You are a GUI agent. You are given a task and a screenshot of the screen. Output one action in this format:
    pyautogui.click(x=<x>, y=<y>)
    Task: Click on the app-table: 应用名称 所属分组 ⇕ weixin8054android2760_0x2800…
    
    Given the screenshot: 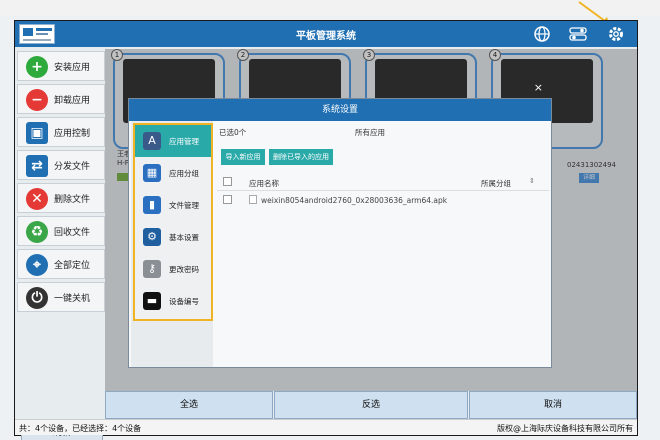 What is the action you would take?
    pyautogui.click(x=383, y=191)
    